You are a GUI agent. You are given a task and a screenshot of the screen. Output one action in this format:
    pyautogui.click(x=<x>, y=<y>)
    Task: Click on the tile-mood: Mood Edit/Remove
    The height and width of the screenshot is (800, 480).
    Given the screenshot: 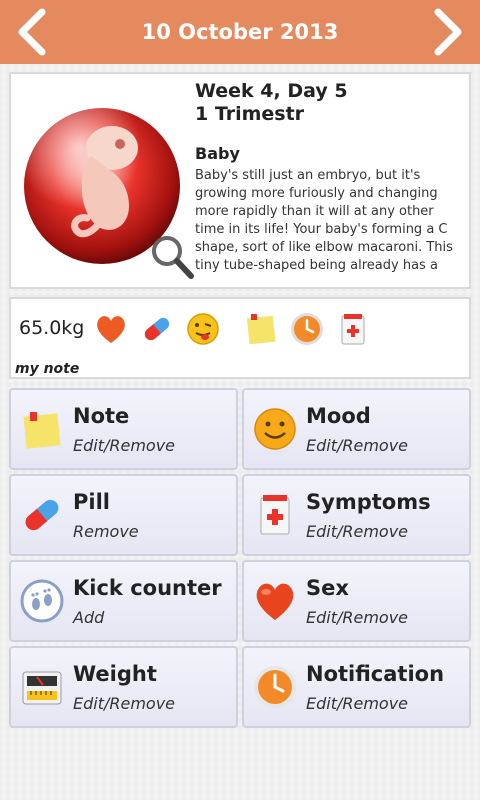 What is the action you would take?
    pyautogui.click(x=356, y=429)
    